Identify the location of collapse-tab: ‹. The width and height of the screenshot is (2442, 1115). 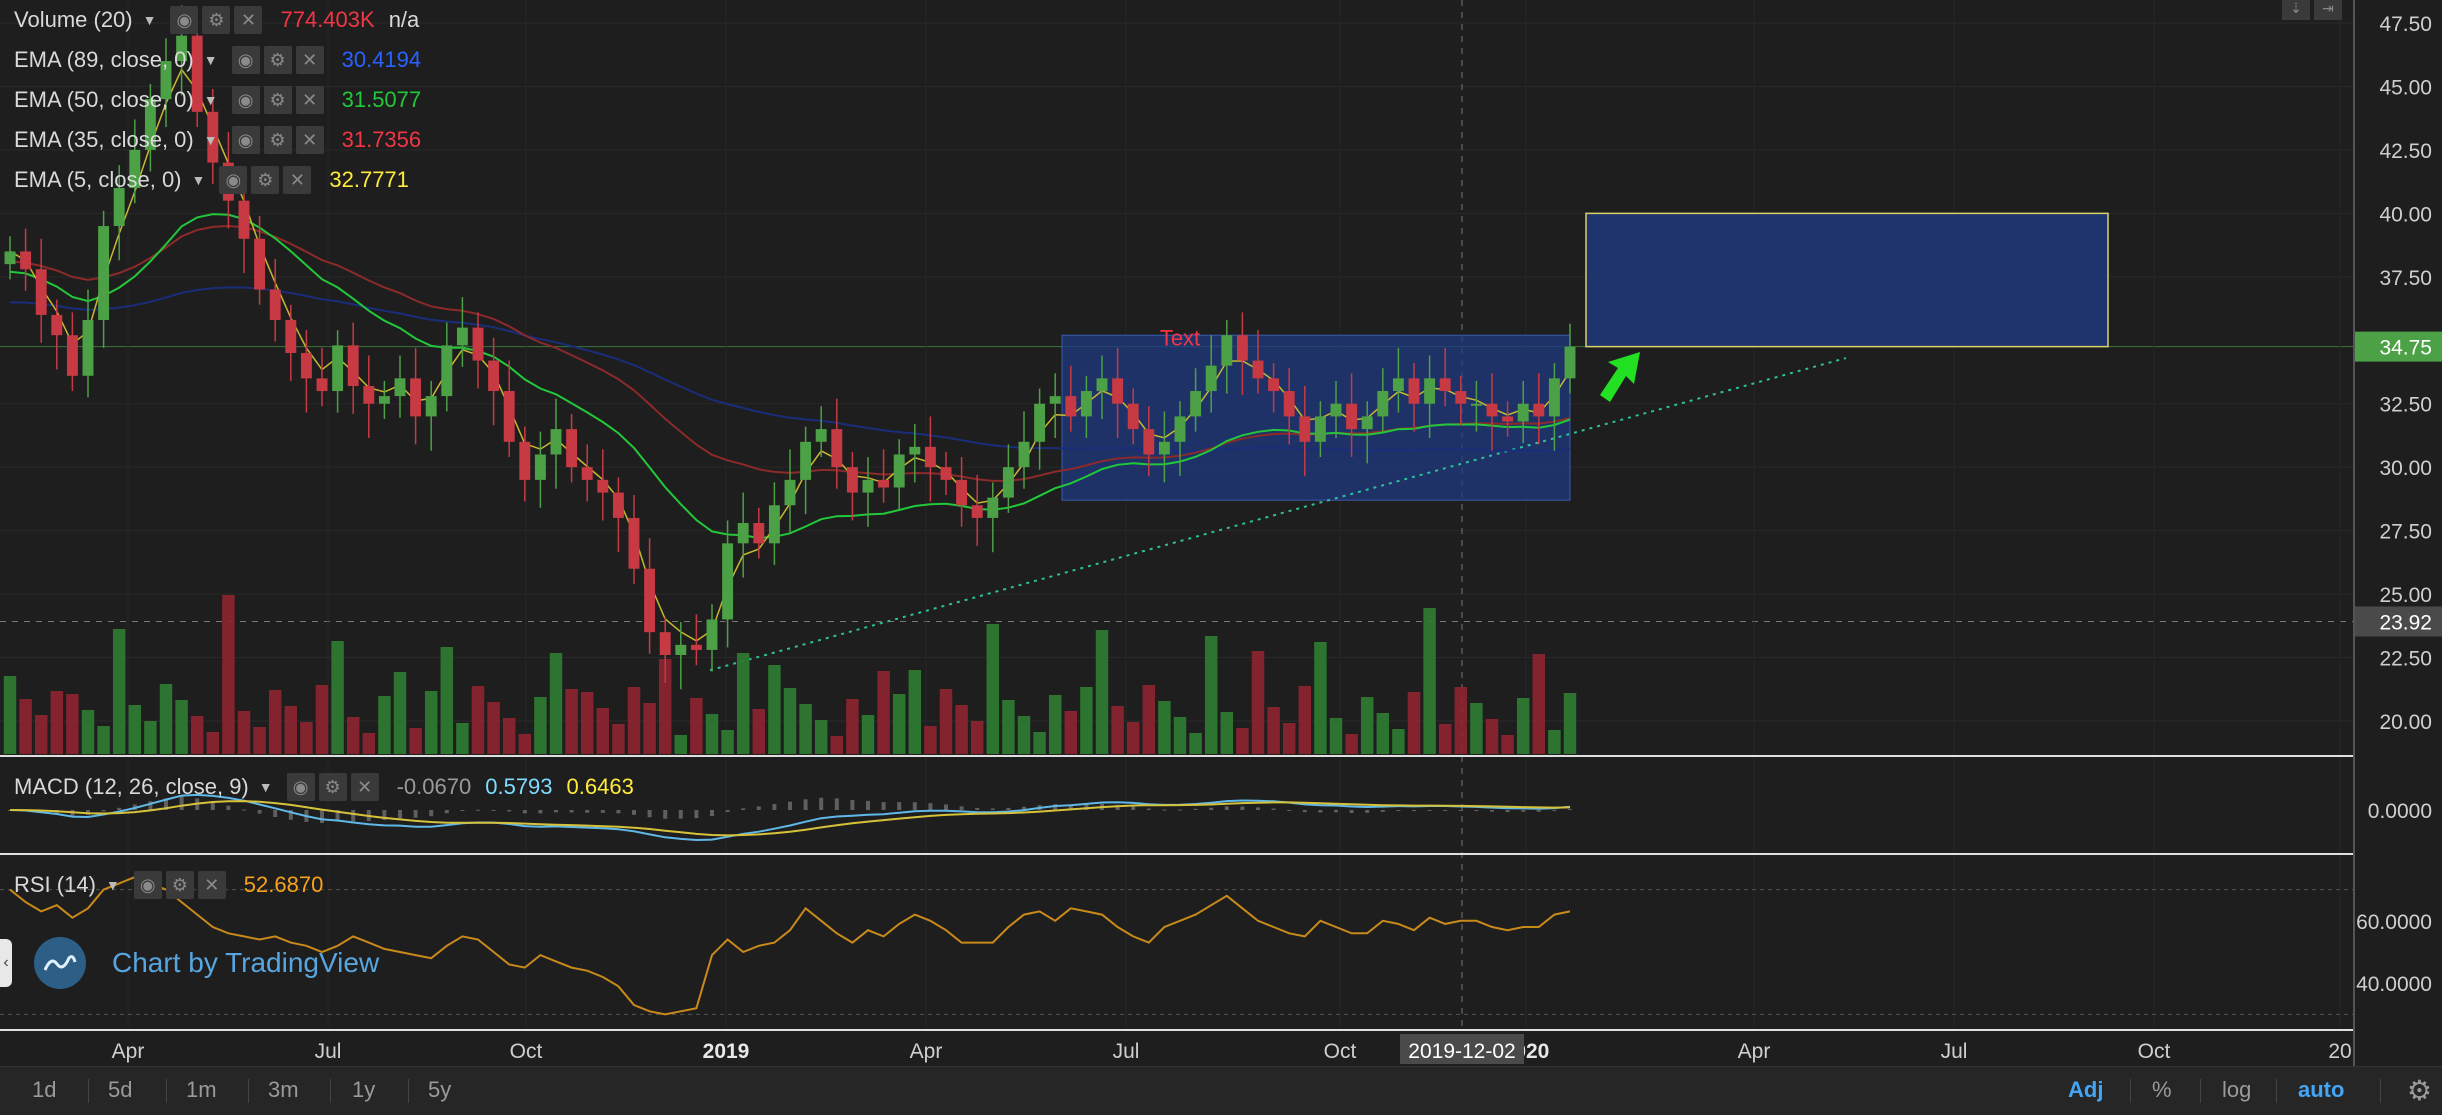
(6, 963).